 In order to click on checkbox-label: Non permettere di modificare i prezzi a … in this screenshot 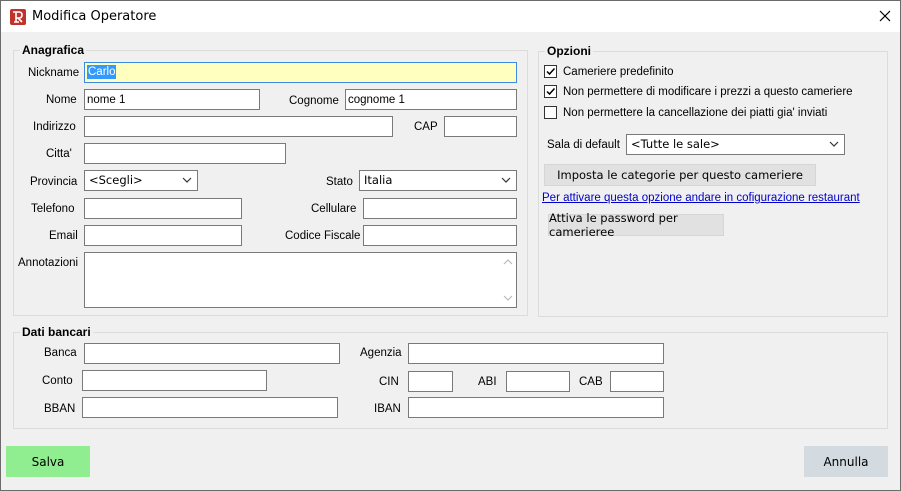, I will do `click(708, 91)`.